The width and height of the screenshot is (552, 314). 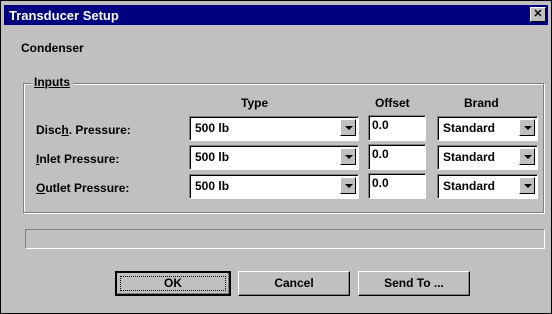 I want to click on outlet-pressure-type-select: 500 lb, so click(x=274, y=186).